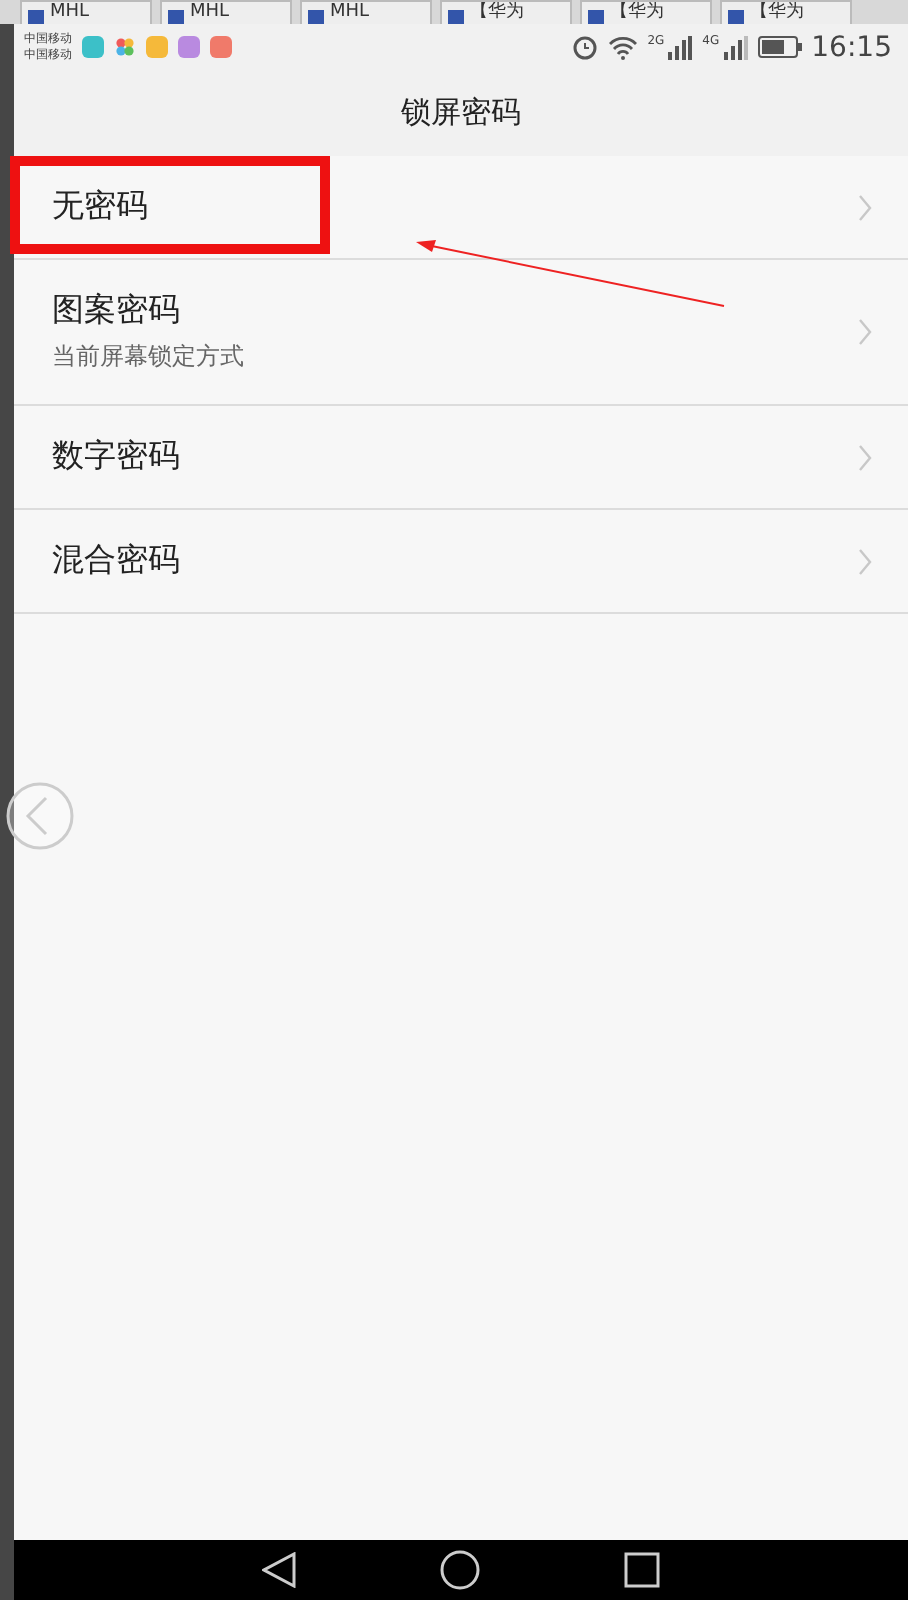  What do you see at coordinates (149, 357) in the screenshot?
I see `option-description: 当前屏幕锁定方式` at bounding box center [149, 357].